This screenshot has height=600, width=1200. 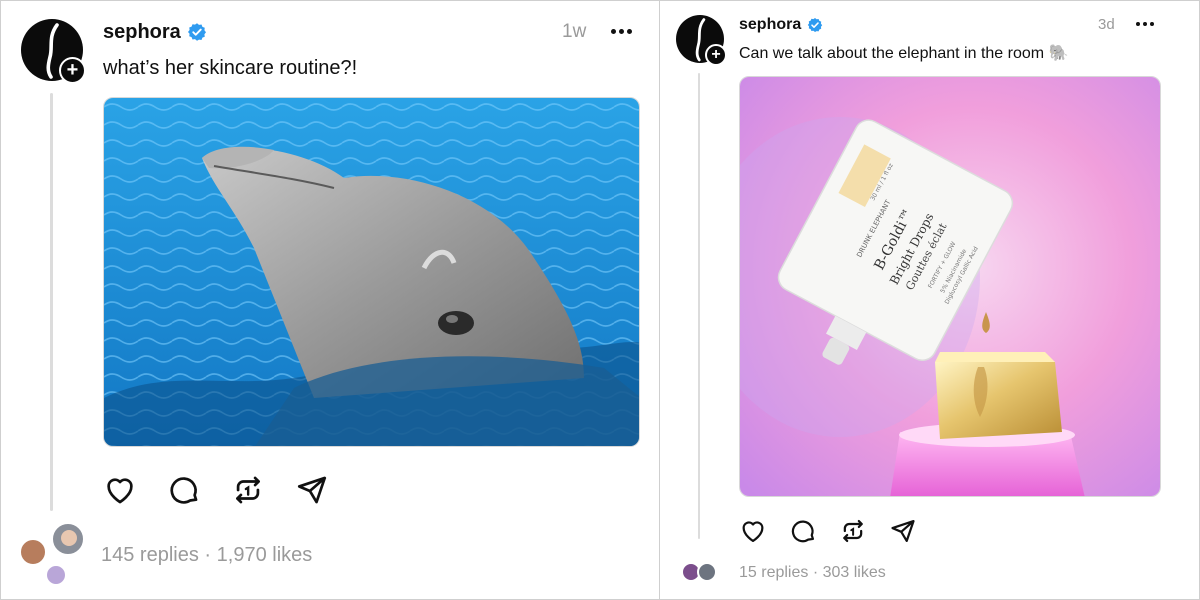 What do you see at coordinates (230, 68) in the screenshot?
I see `post-caption: what’s her skincare routine?!` at bounding box center [230, 68].